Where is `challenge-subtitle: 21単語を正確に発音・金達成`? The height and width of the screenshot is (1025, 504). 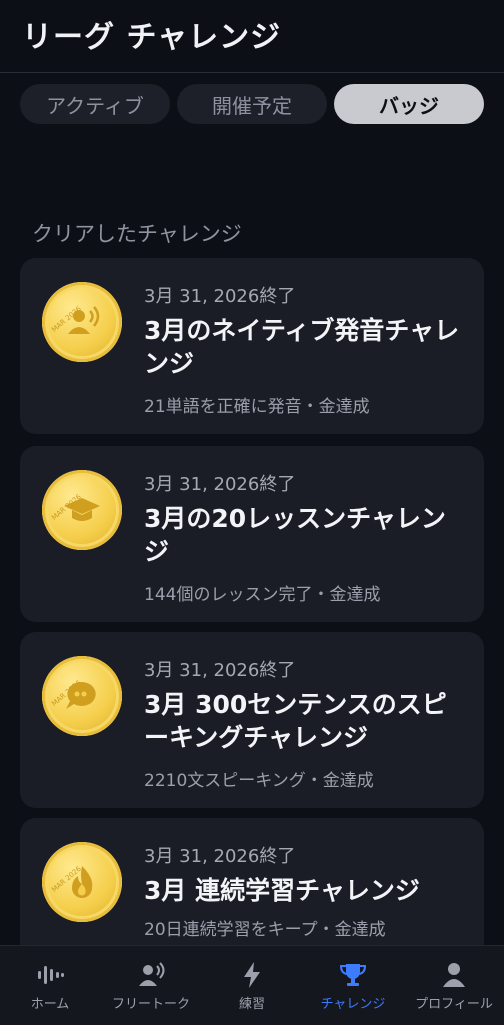
challenge-subtitle: 21単語を正確に発音・金達成 is located at coordinates (257, 407).